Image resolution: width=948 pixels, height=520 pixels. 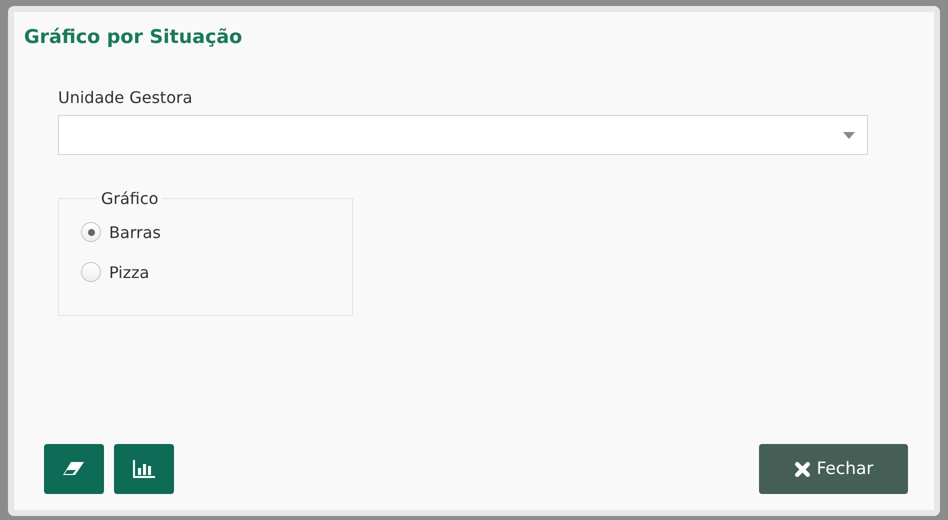 I want to click on radio-label: Pizza, so click(x=129, y=272).